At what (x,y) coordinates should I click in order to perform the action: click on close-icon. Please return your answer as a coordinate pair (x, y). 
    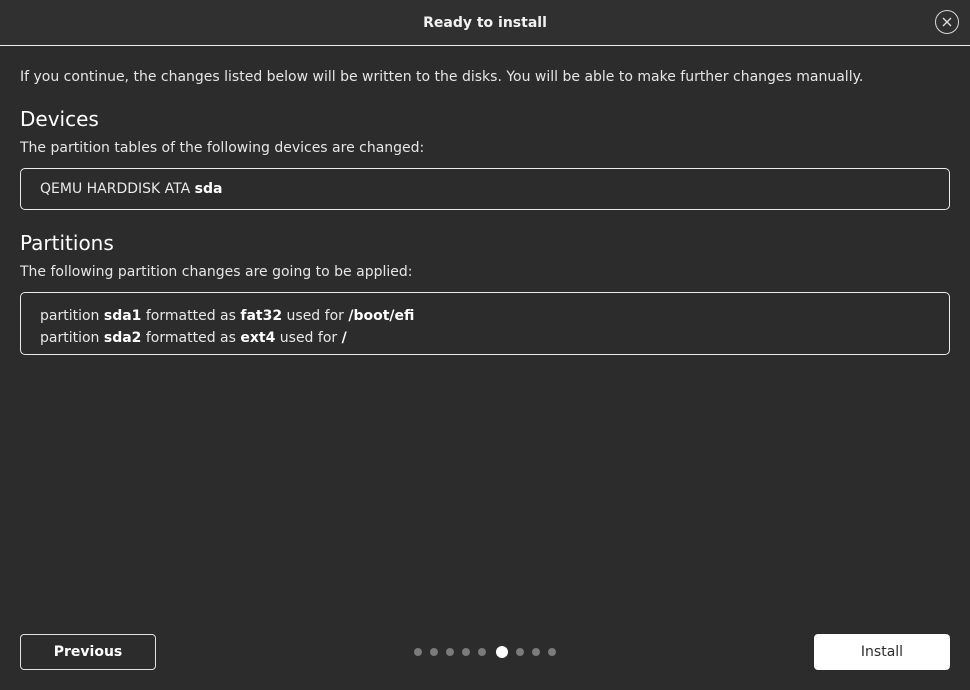
    Looking at the image, I should click on (947, 22).